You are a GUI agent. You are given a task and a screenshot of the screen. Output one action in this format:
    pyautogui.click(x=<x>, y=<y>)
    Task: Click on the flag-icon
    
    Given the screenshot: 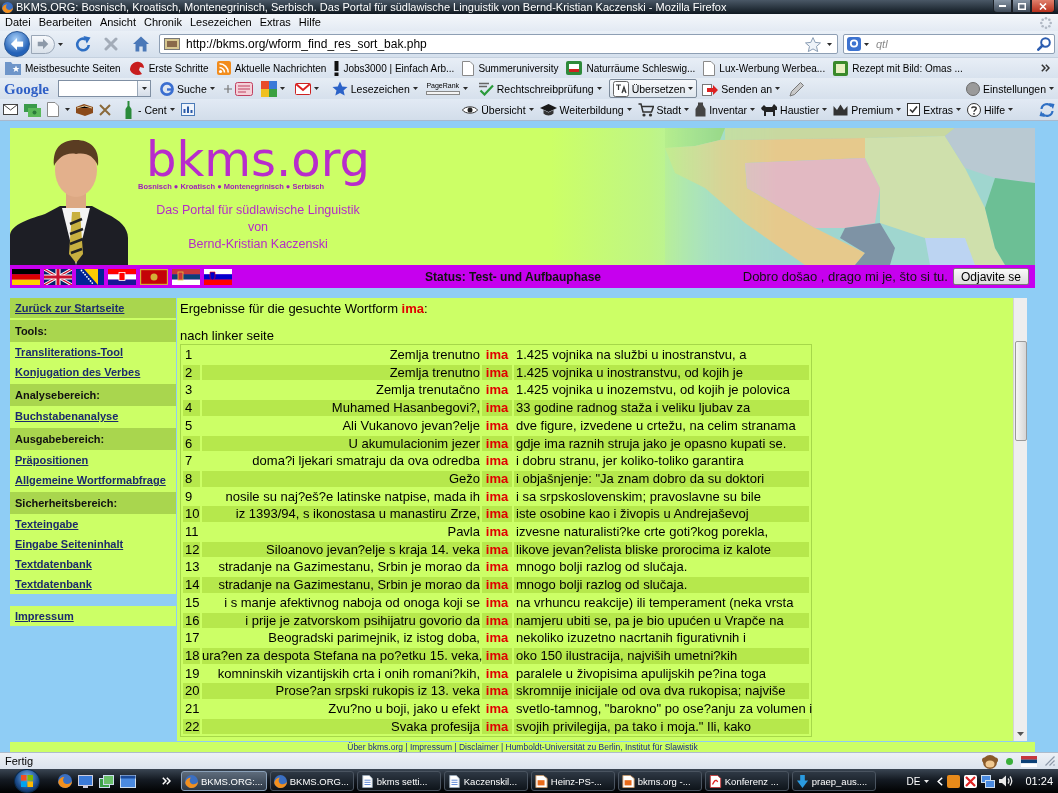 What is the action you would take?
    pyautogui.click(x=1029, y=761)
    